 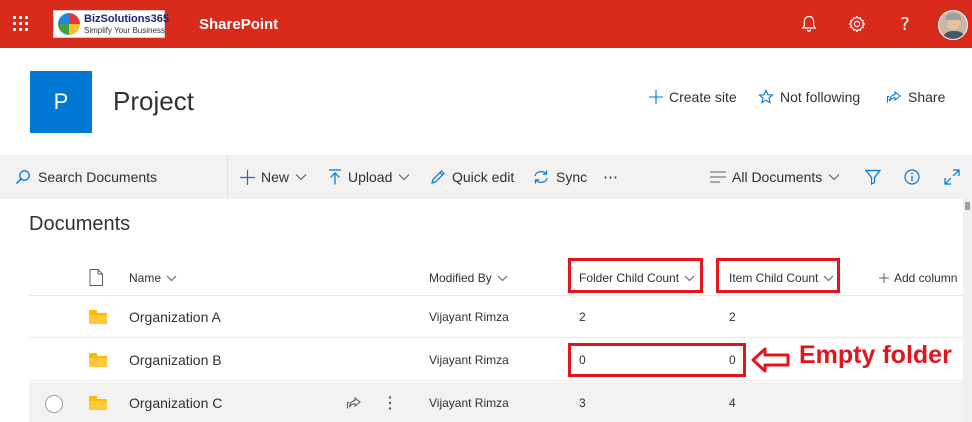 I want to click on add-column-button: Add column, so click(x=918, y=278).